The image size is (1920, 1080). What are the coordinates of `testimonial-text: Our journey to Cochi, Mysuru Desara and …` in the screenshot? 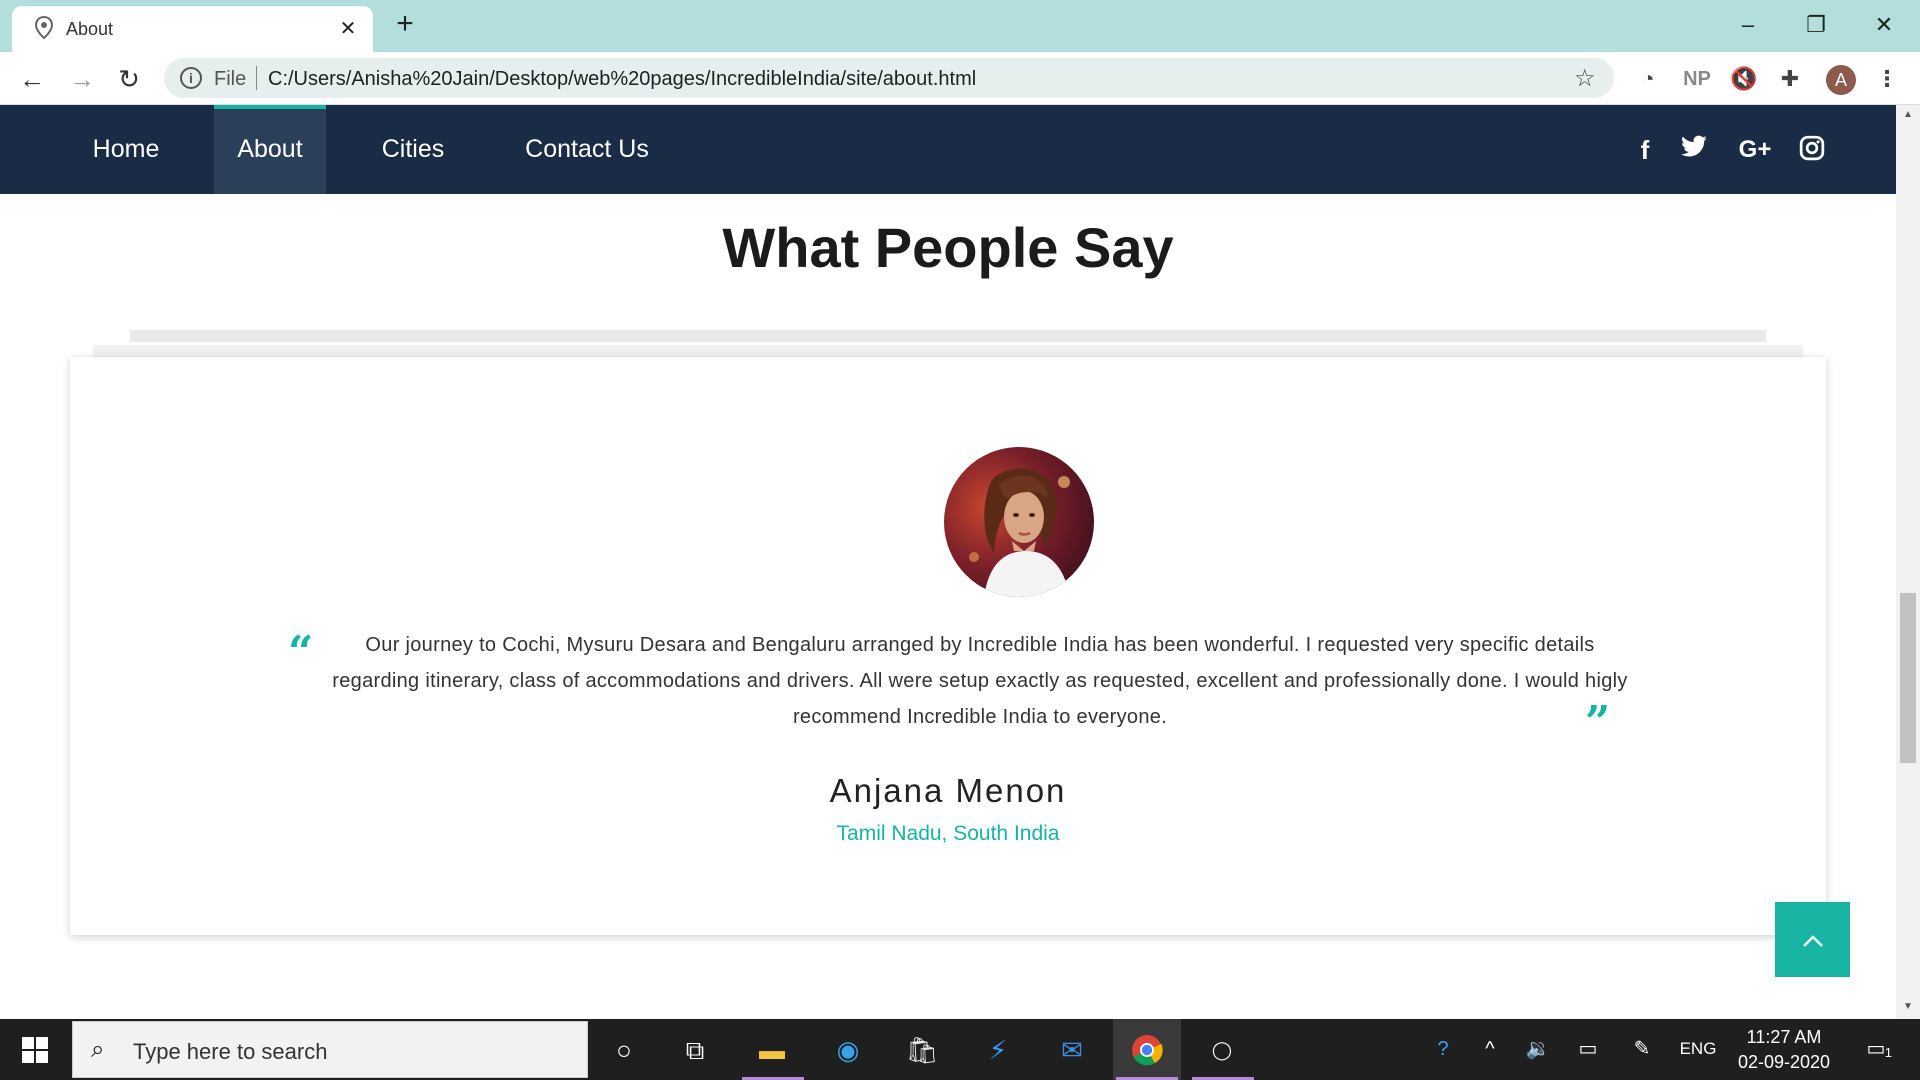 It's located at (980, 681).